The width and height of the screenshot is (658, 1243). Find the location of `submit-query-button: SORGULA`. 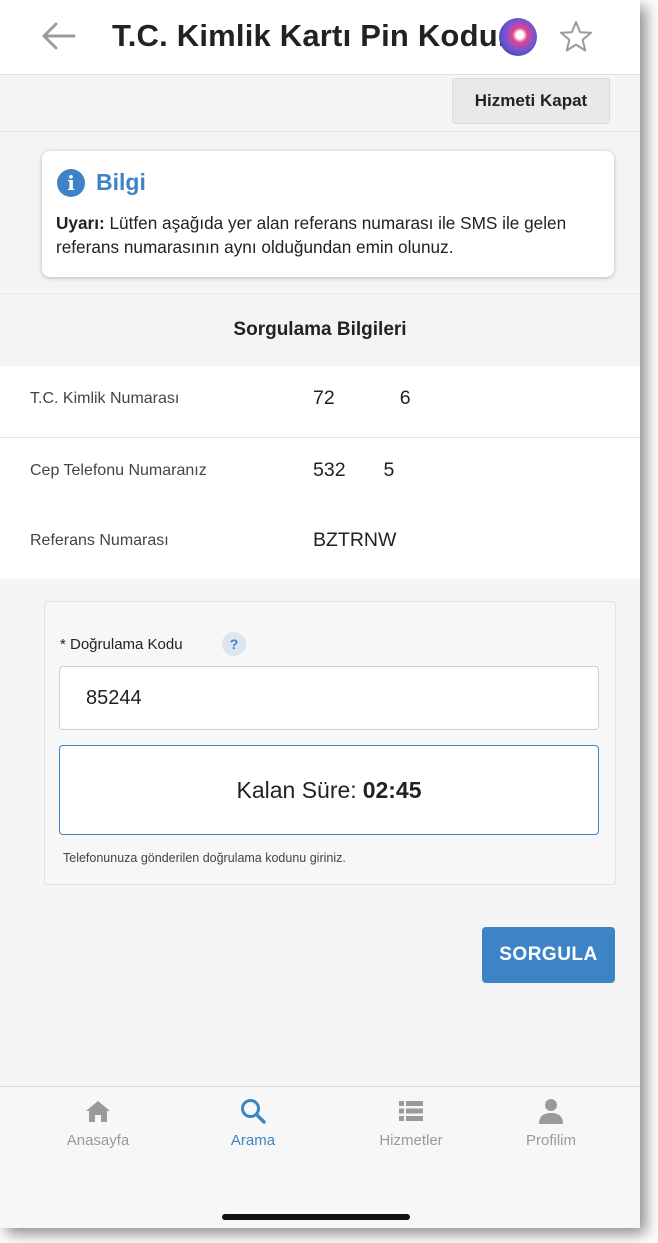

submit-query-button: SORGULA is located at coordinates (548, 955).